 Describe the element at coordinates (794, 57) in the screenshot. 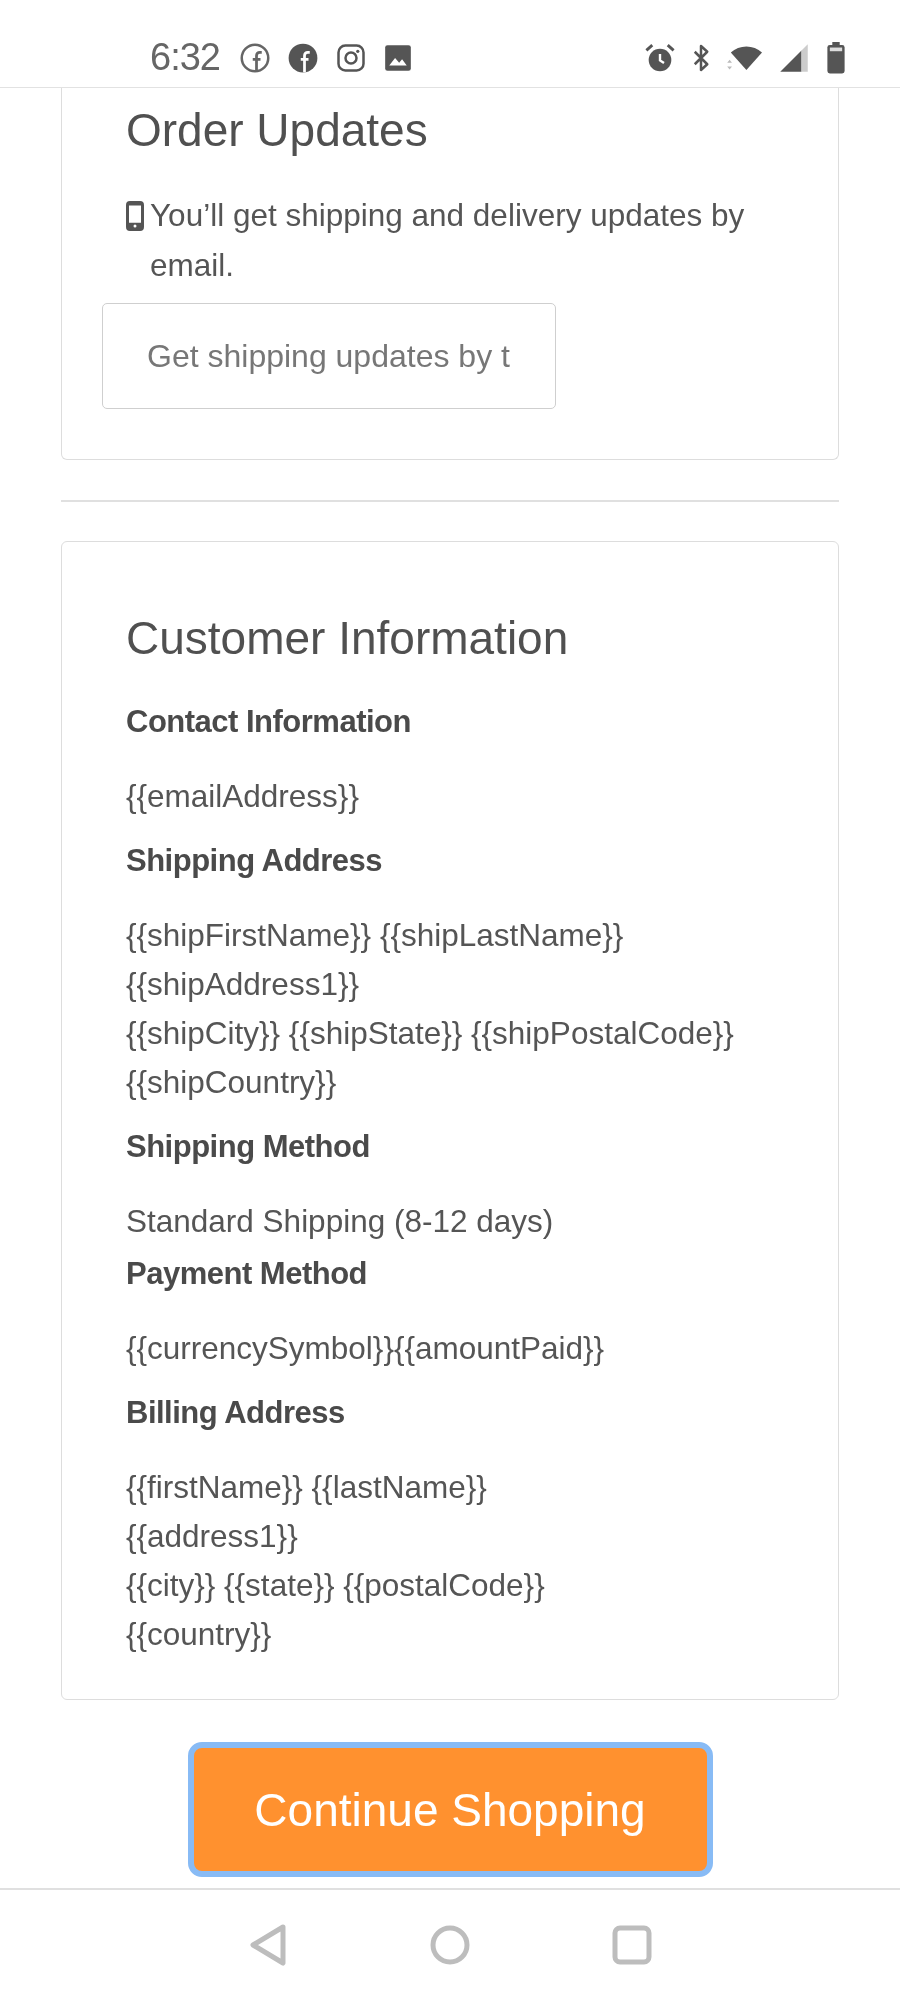

I see `signal-icon` at that location.